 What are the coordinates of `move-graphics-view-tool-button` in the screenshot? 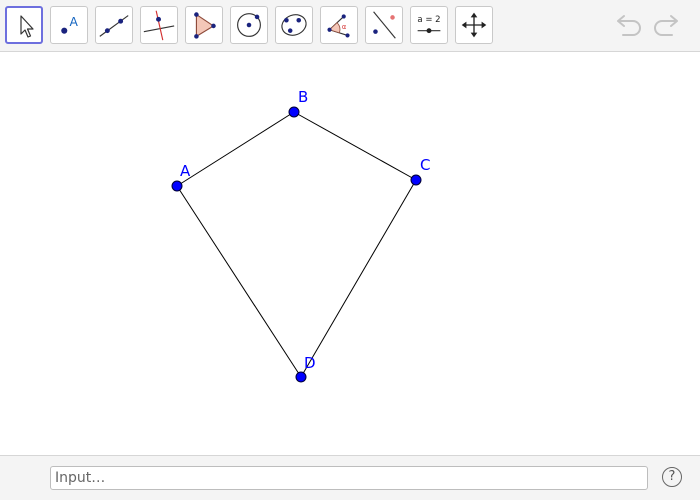 It's located at (474, 25).